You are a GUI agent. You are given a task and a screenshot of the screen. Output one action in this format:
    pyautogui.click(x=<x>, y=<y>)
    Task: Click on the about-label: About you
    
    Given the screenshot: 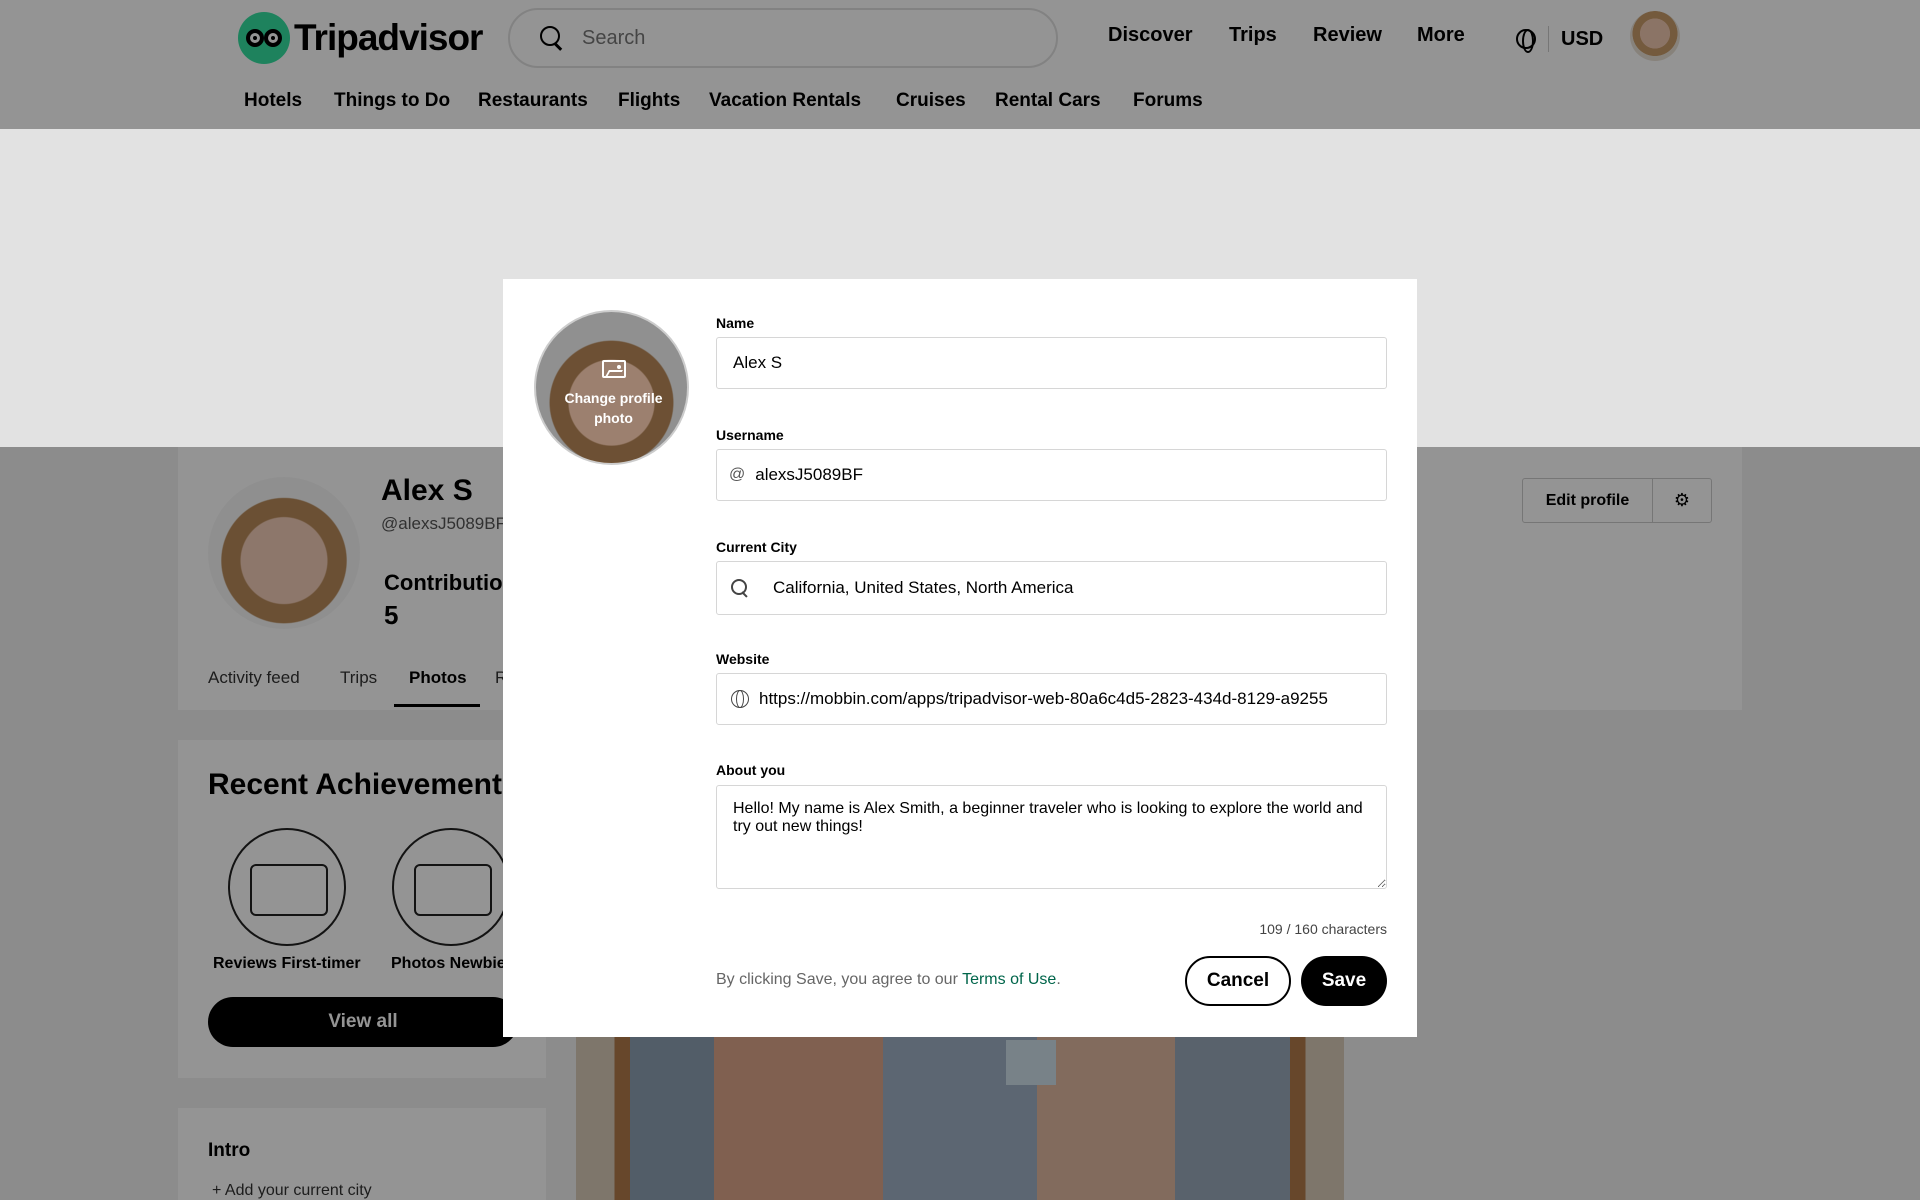 What is the action you would take?
    pyautogui.click(x=751, y=770)
    